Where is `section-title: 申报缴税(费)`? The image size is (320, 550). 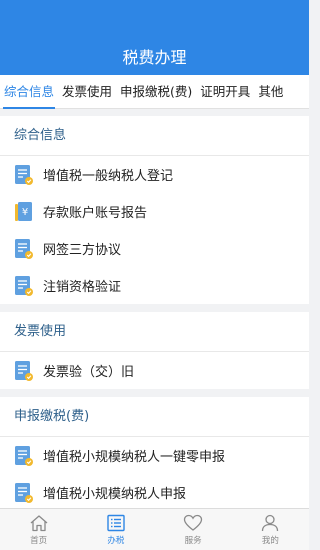
section-title: 申报缴税(费) is located at coordinates (154, 417).